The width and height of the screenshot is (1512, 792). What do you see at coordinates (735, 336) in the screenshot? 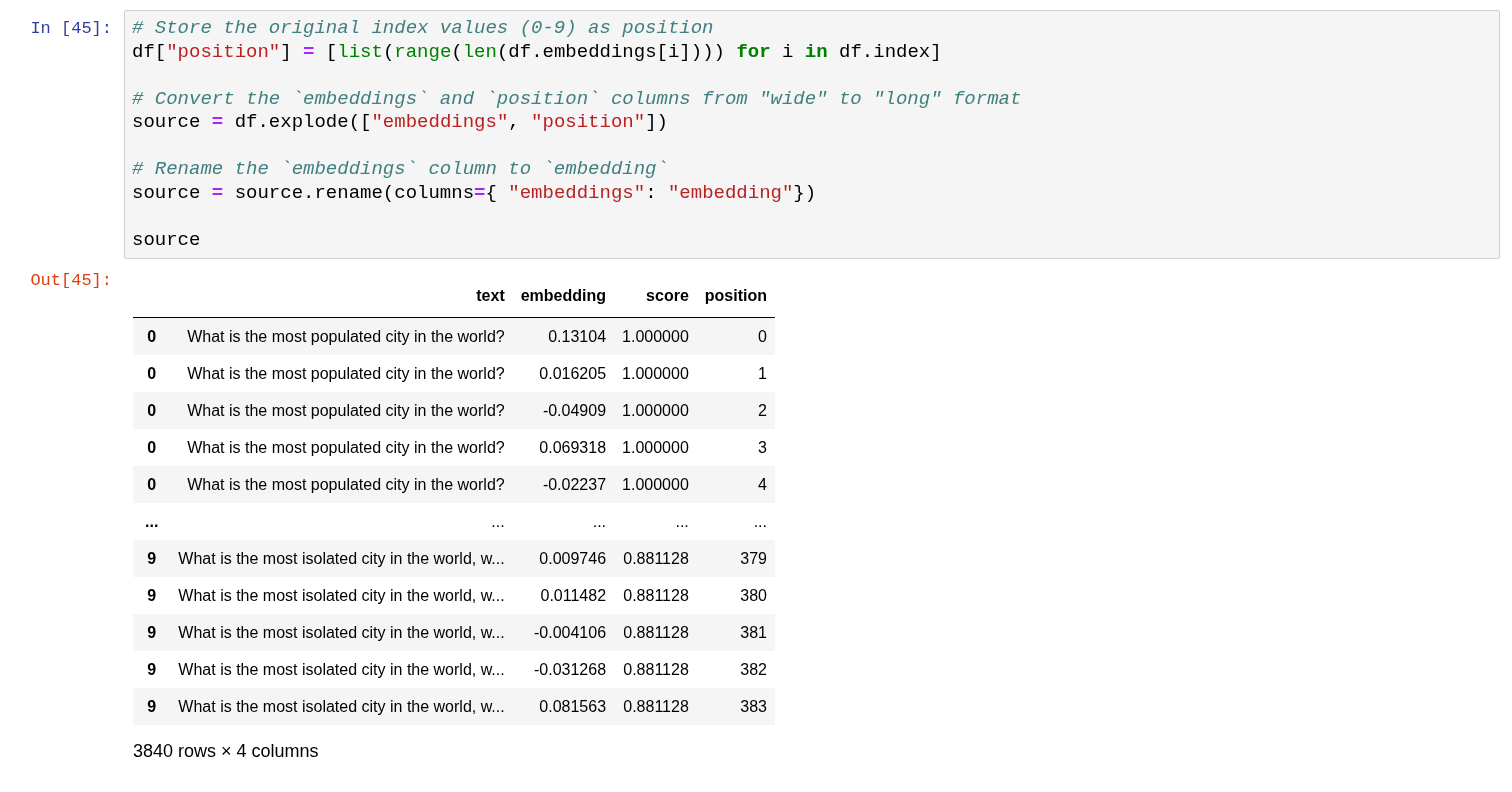
I see `table-cell: 0` at bounding box center [735, 336].